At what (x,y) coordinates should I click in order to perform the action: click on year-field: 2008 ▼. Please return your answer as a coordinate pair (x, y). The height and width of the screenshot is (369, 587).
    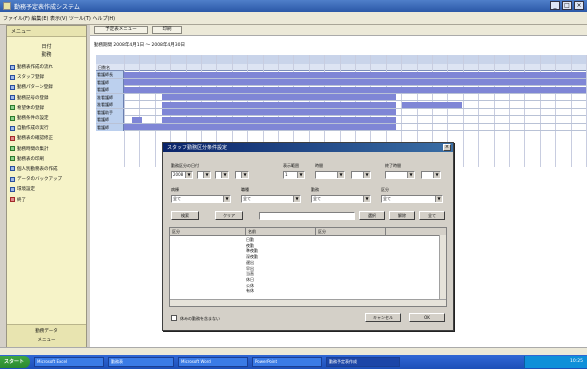
    Looking at the image, I should click on (182, 175).